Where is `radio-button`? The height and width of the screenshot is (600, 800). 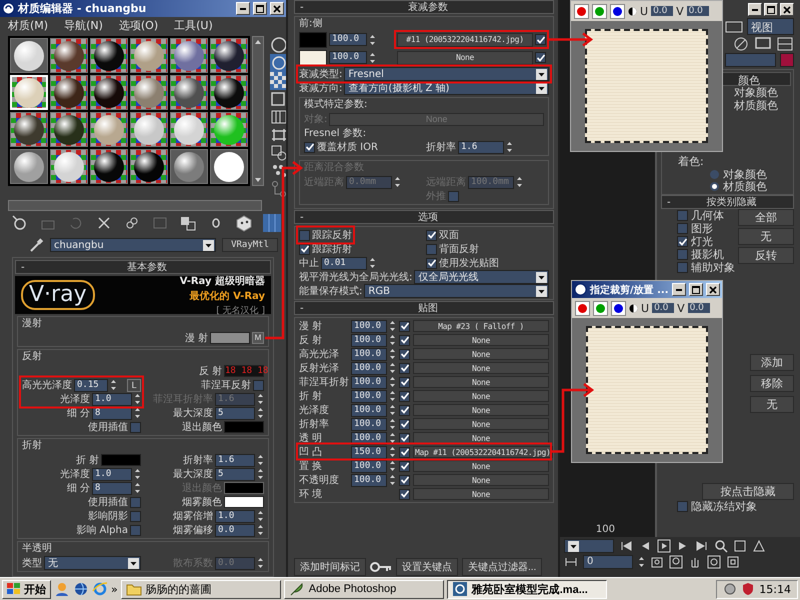
radio-button is located at coordinates (714, 186).